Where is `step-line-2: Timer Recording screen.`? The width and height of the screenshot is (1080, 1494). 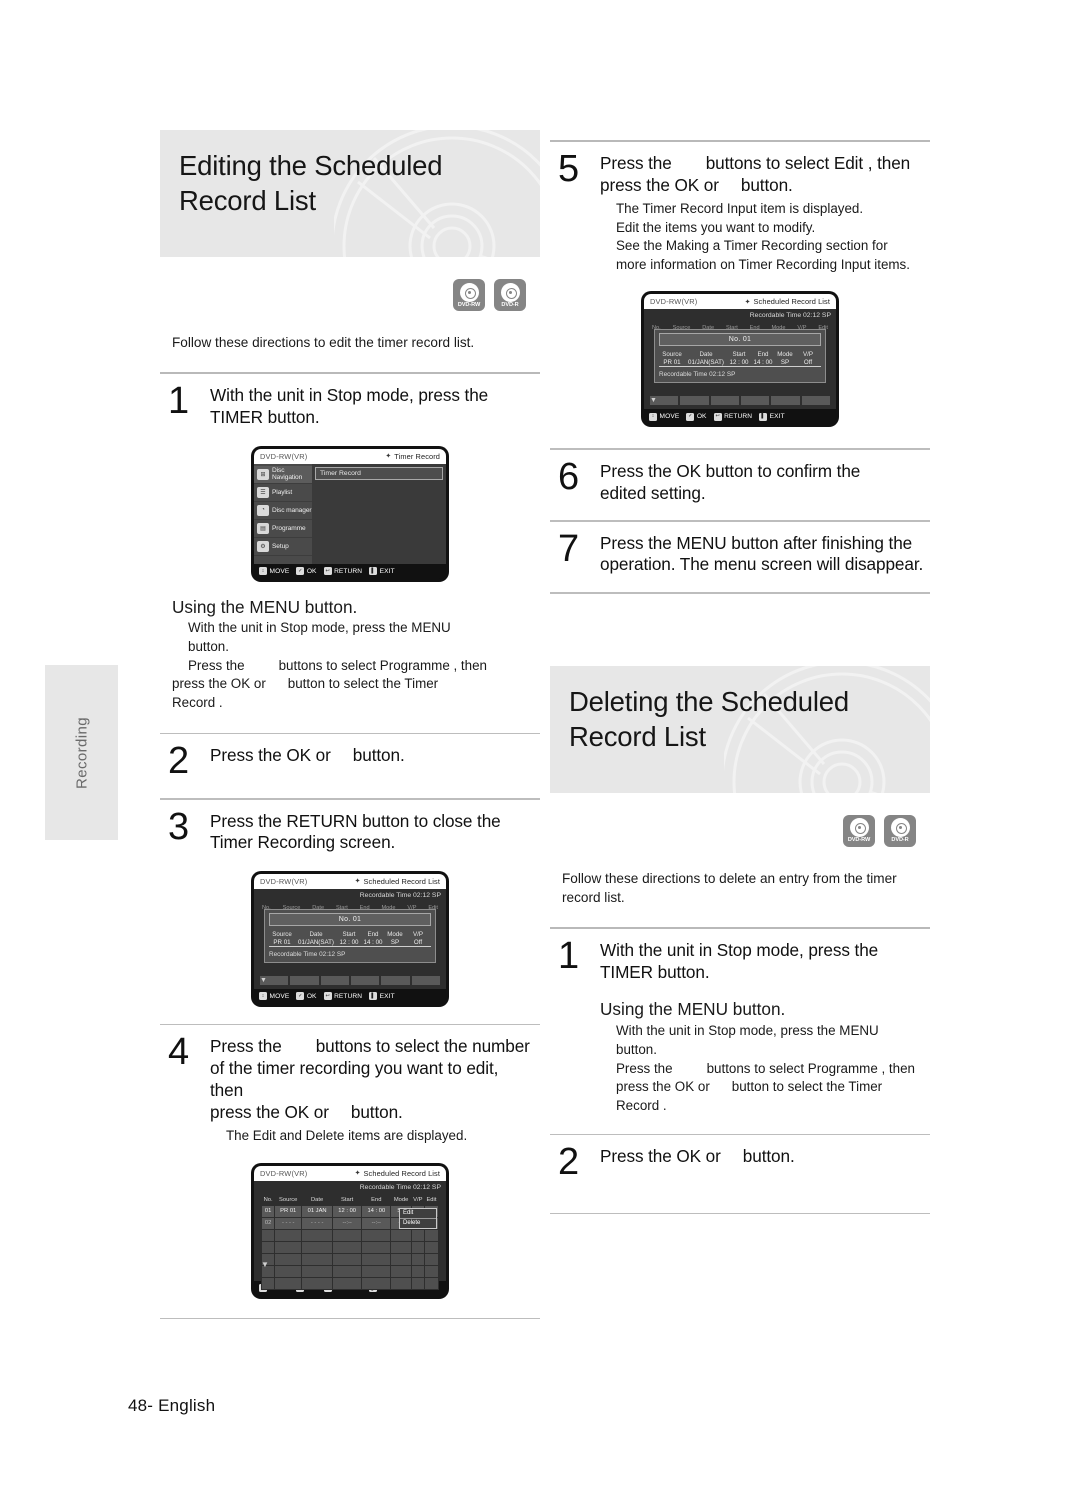
step-line-2: Timer Recording screen. is located at coordinates (303, 842).